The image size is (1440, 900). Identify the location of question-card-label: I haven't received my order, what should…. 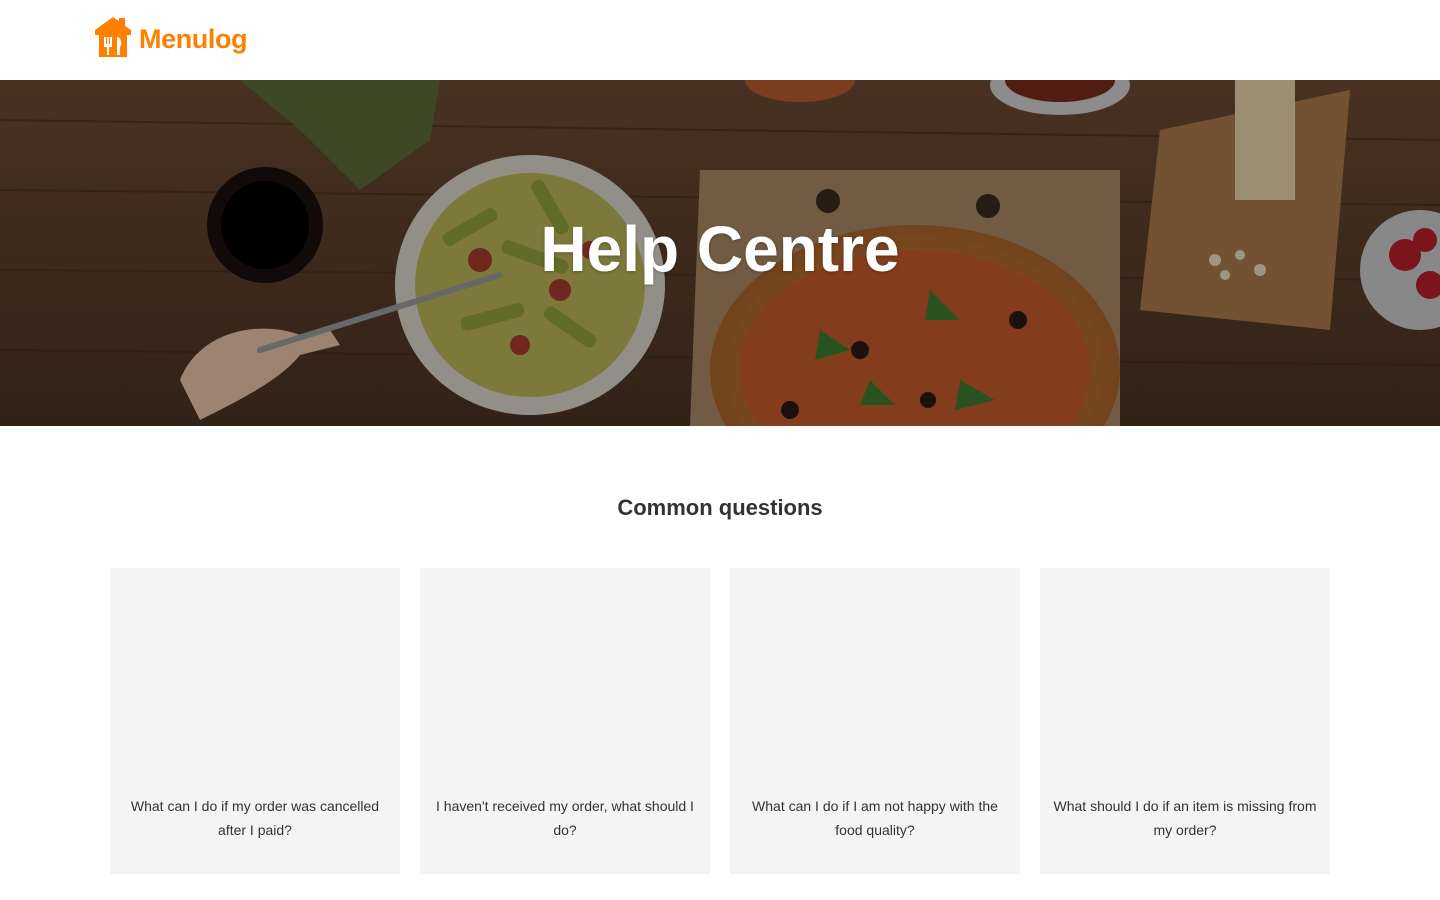
(565, 818).